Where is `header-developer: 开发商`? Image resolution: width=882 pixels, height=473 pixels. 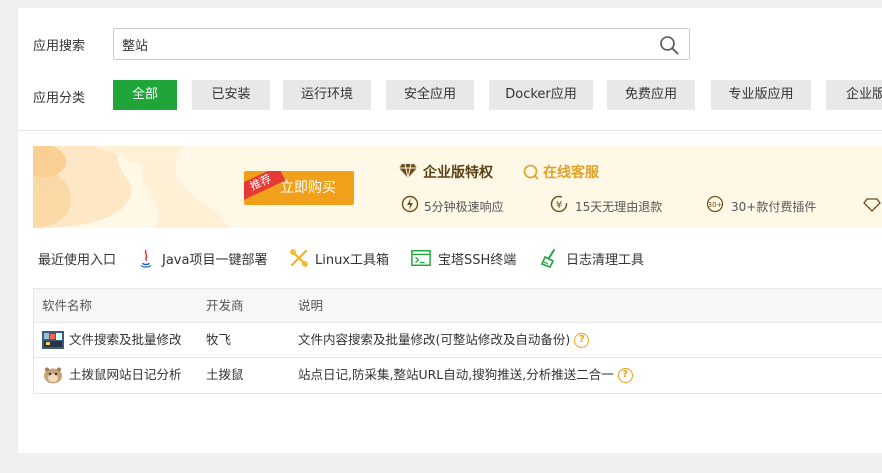 header-developer: 开发商 is located at coordinates (225, 305).